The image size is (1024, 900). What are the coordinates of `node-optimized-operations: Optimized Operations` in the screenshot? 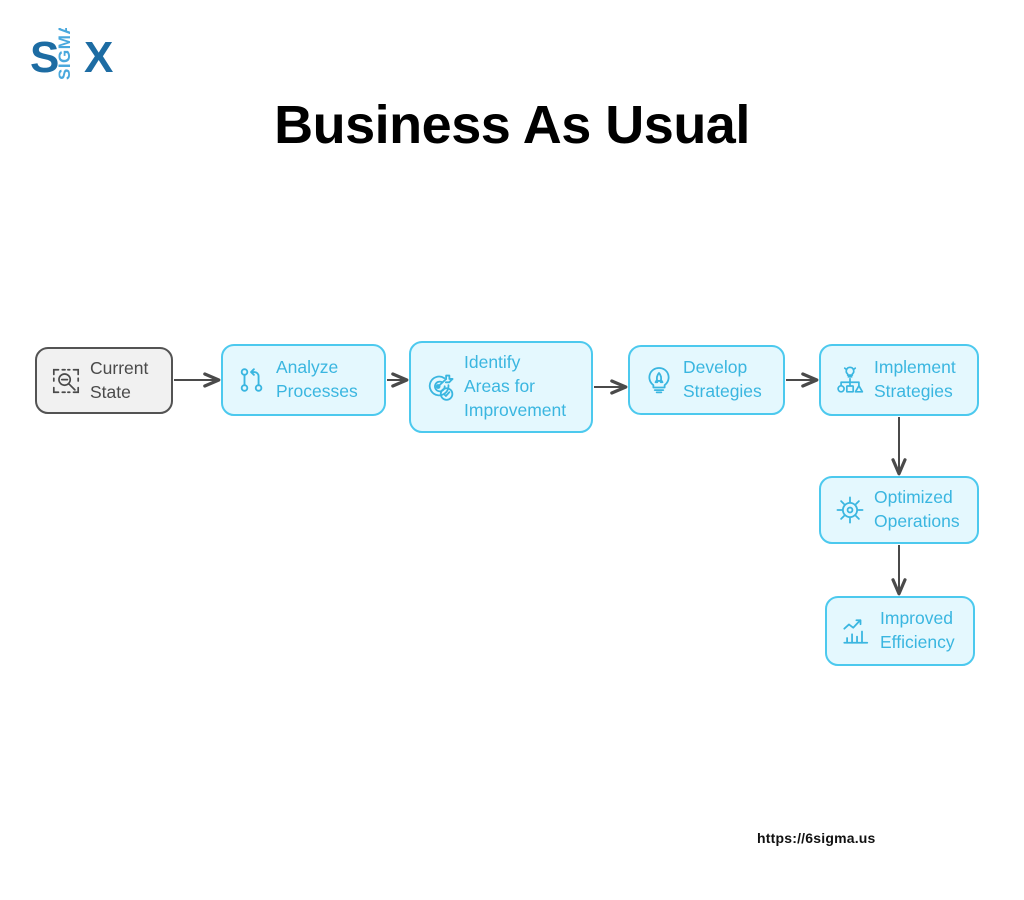 It's located at (899, 510).